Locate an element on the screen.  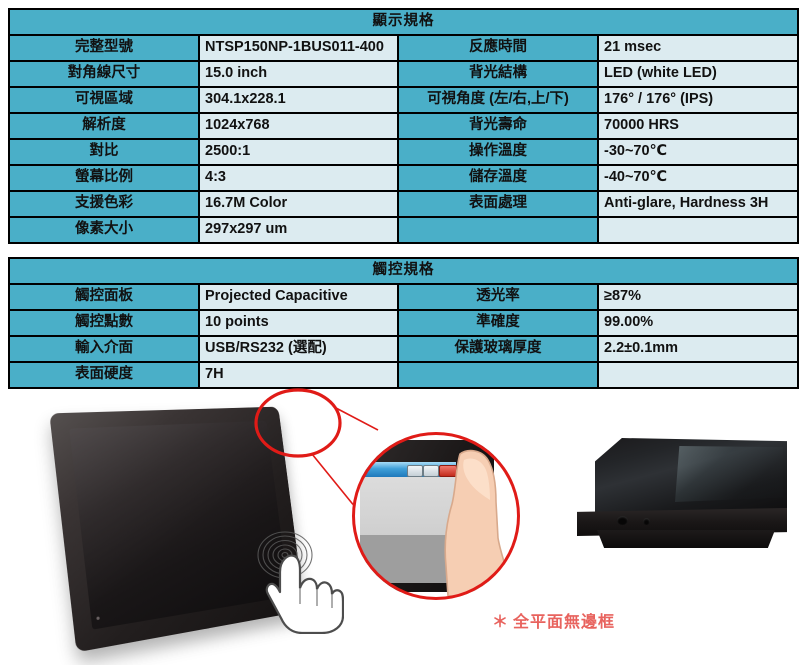
note-text: 全平面無邊框 is located at coordinates (564, 622).